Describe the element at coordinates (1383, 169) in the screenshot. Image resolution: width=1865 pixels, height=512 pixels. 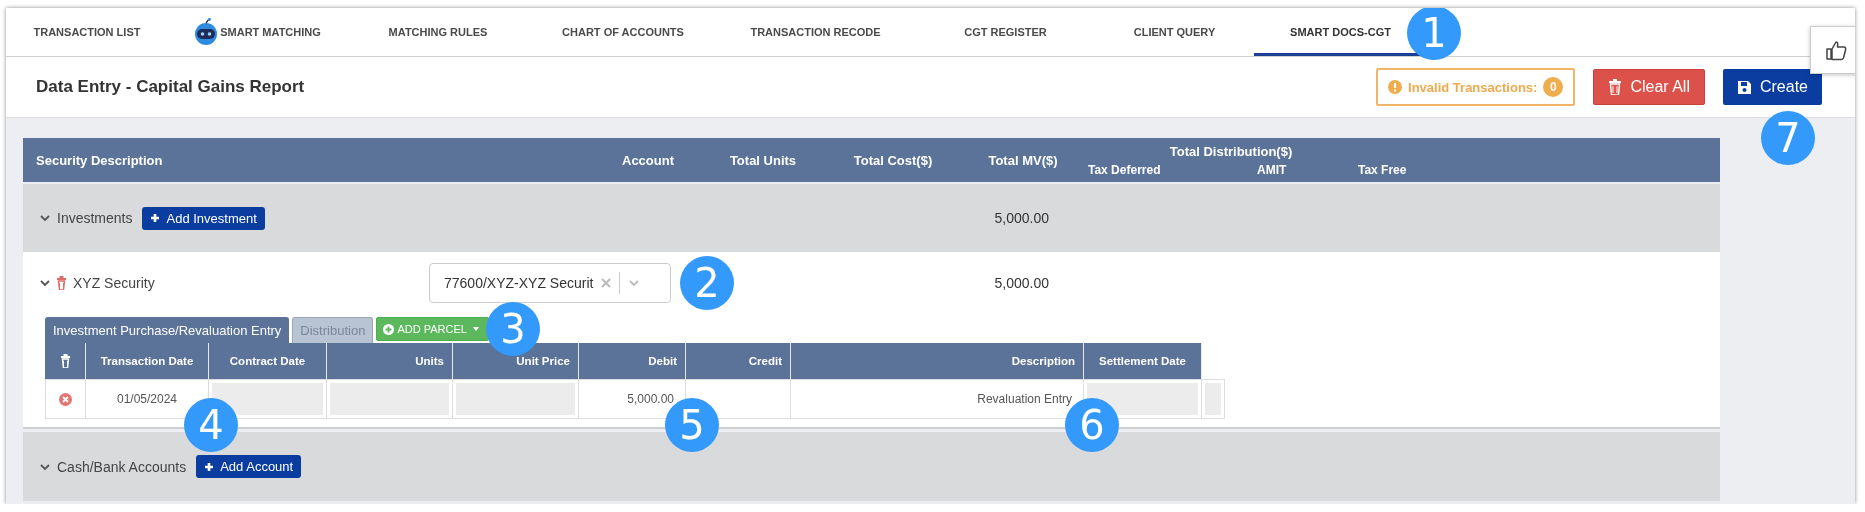
I see `column-header: Tax Free` at that location.